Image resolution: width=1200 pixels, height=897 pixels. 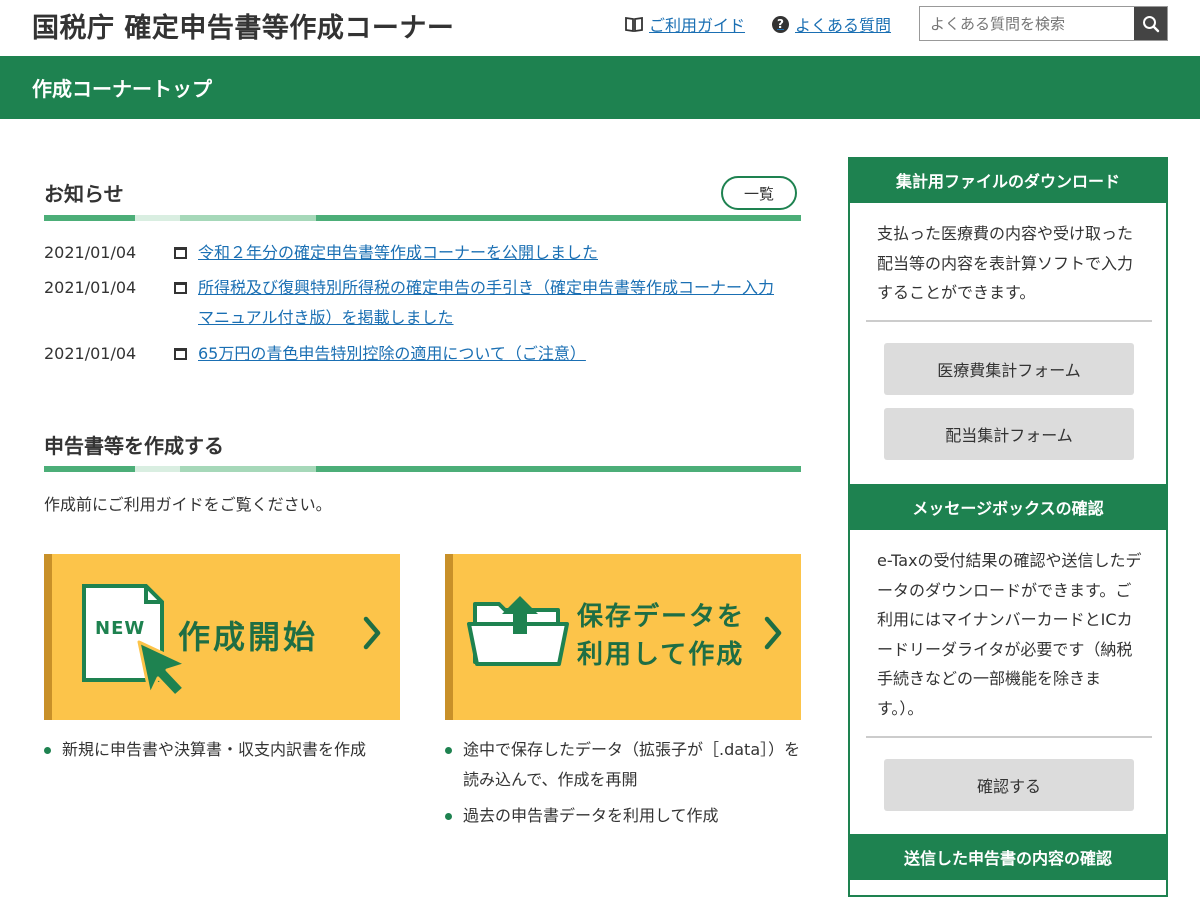 What do you see at coordinates (422, 218) in the screenshot?
I see `news-divider` at bounding box center [422, 218].